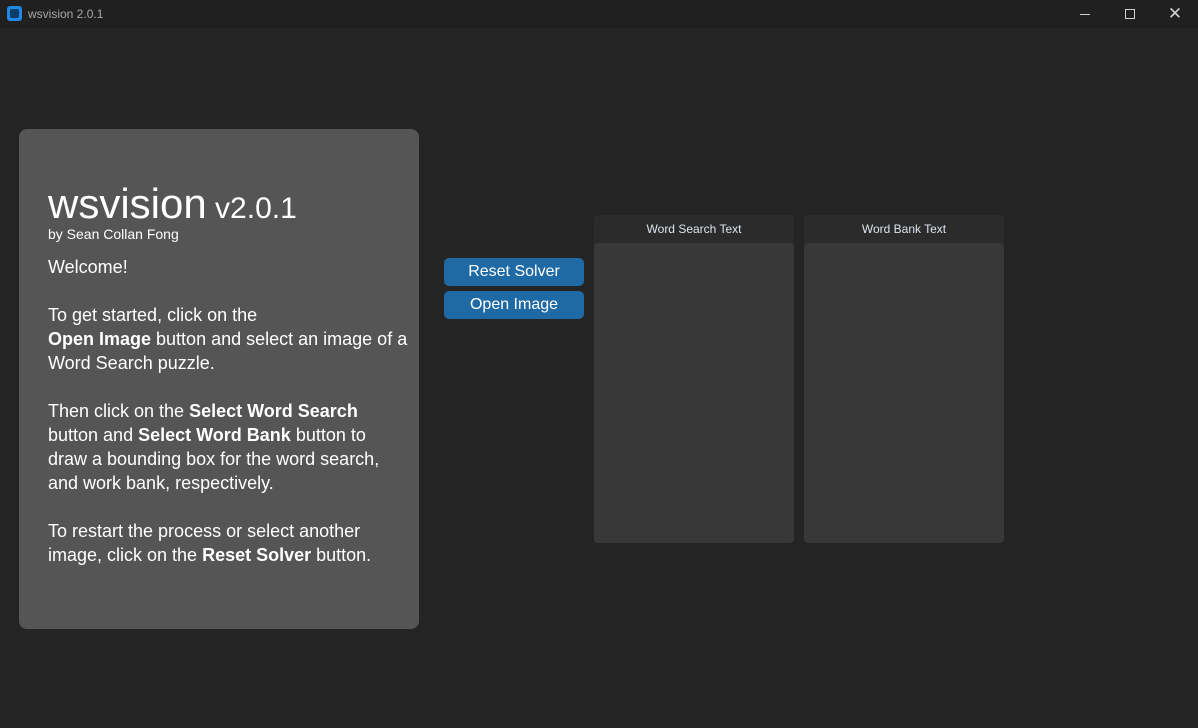  I want to click on app-heading: wsvision v2.0.1, so click(172, 206).